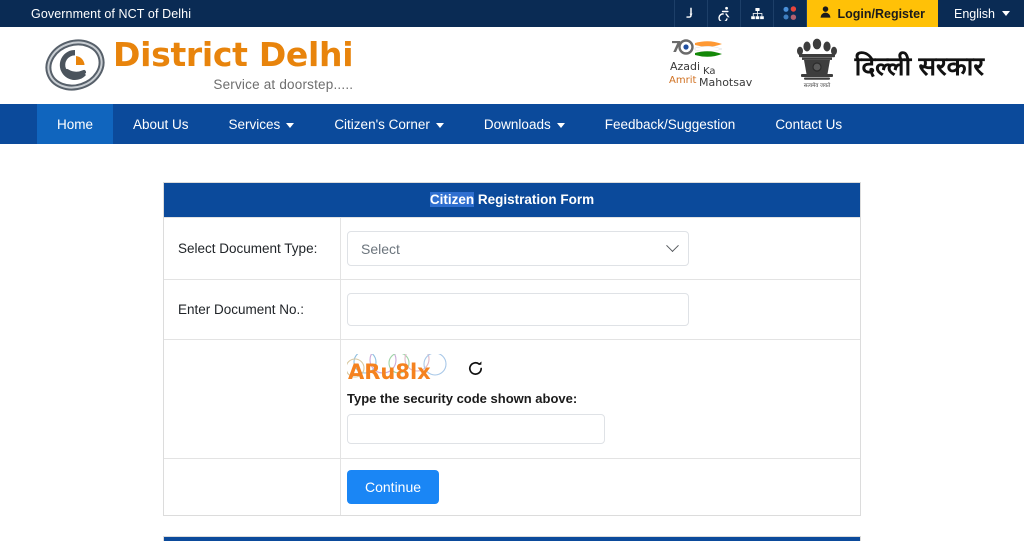 The height and width of the screenshot is (541, 1024). I want to click on ashoka-emblem-icon: सत्यमेव जयते, so click(817, 65).